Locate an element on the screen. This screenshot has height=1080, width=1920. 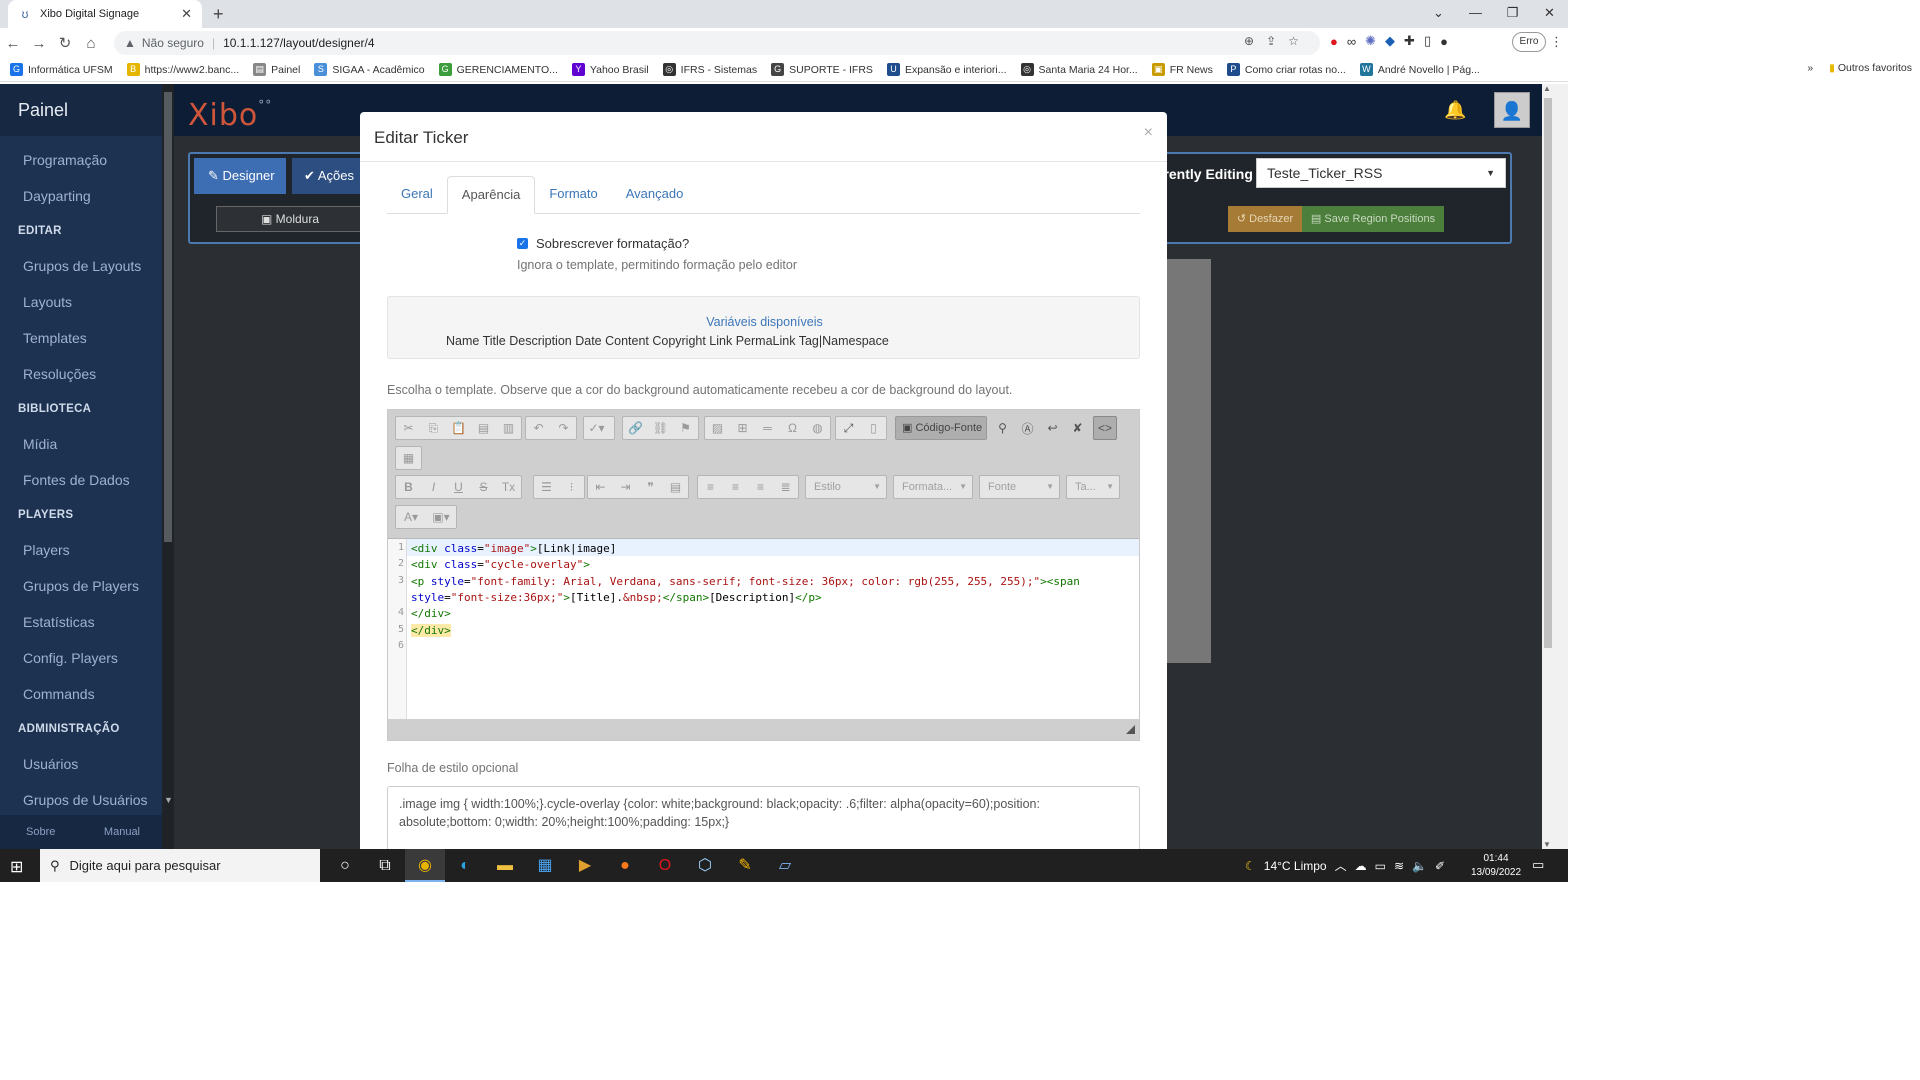
modal-tab: Geral is located at coordinates (417, 195).